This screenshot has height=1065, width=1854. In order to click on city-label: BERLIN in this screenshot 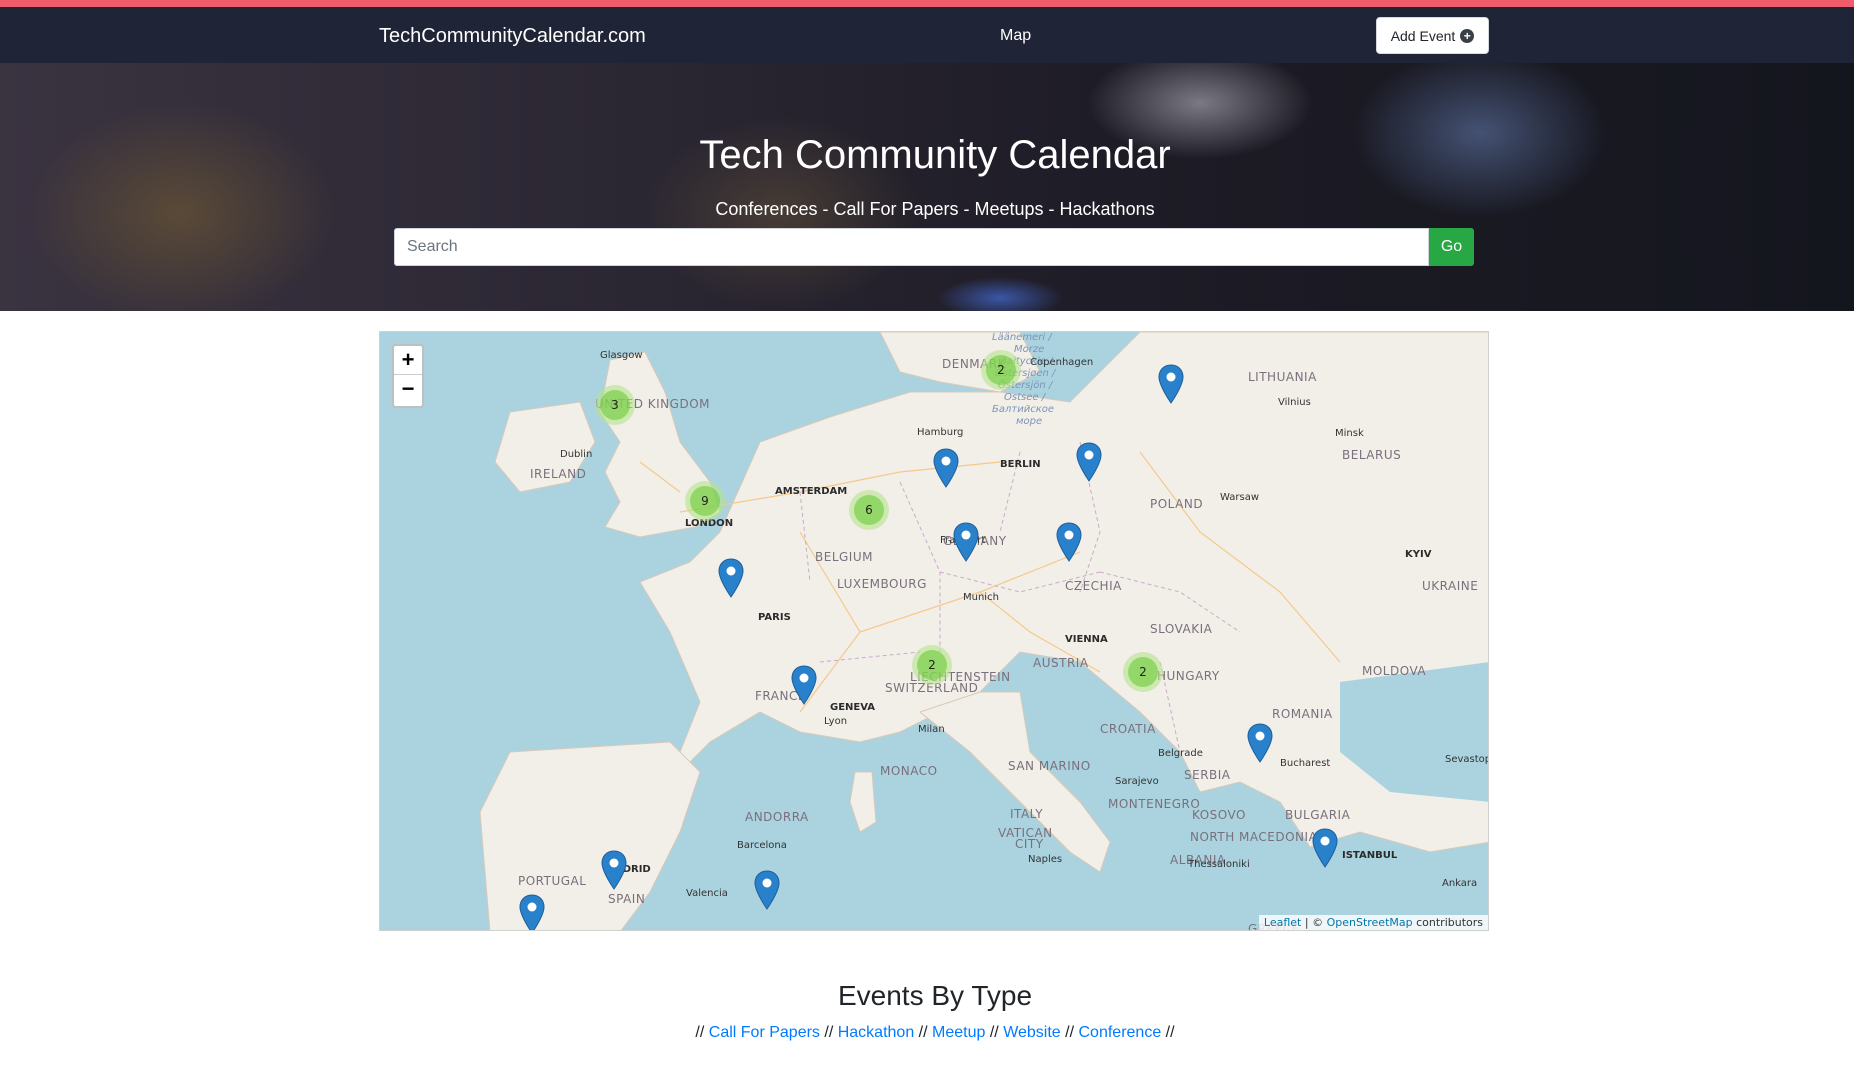, I will do `click(1020, 464)`.